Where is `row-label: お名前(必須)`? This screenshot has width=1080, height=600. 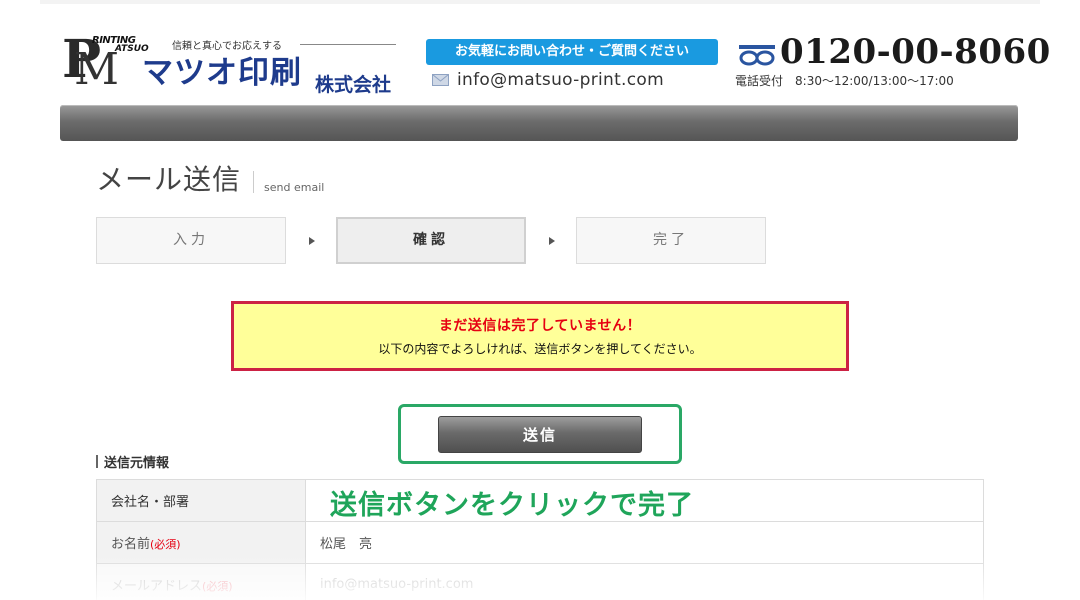
row-label: お名前(必須) is located at coordinates (201, 542).